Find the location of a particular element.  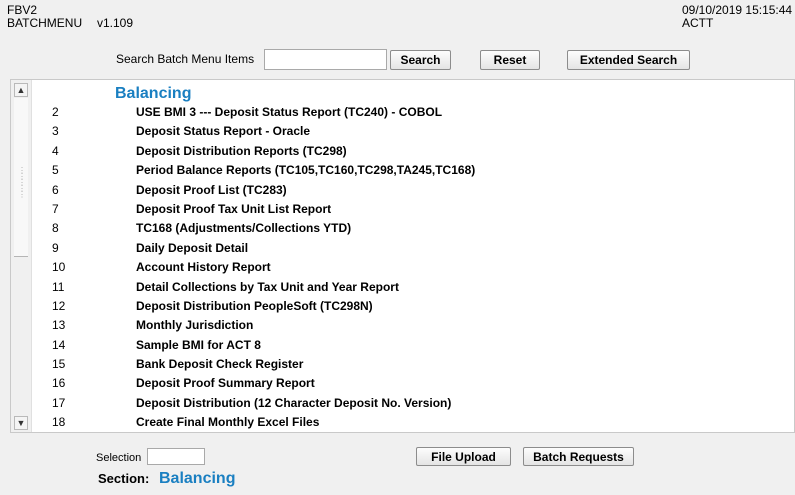

menu-item-link: Bank Deposit Check Register is located at coordinates (219, 364).